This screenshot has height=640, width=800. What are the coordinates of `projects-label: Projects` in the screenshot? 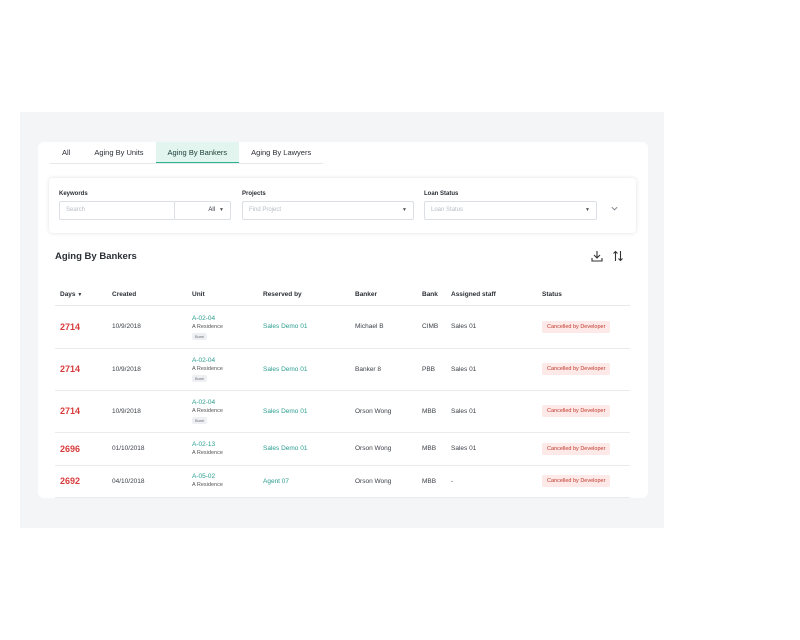 It's located at (254, 194).